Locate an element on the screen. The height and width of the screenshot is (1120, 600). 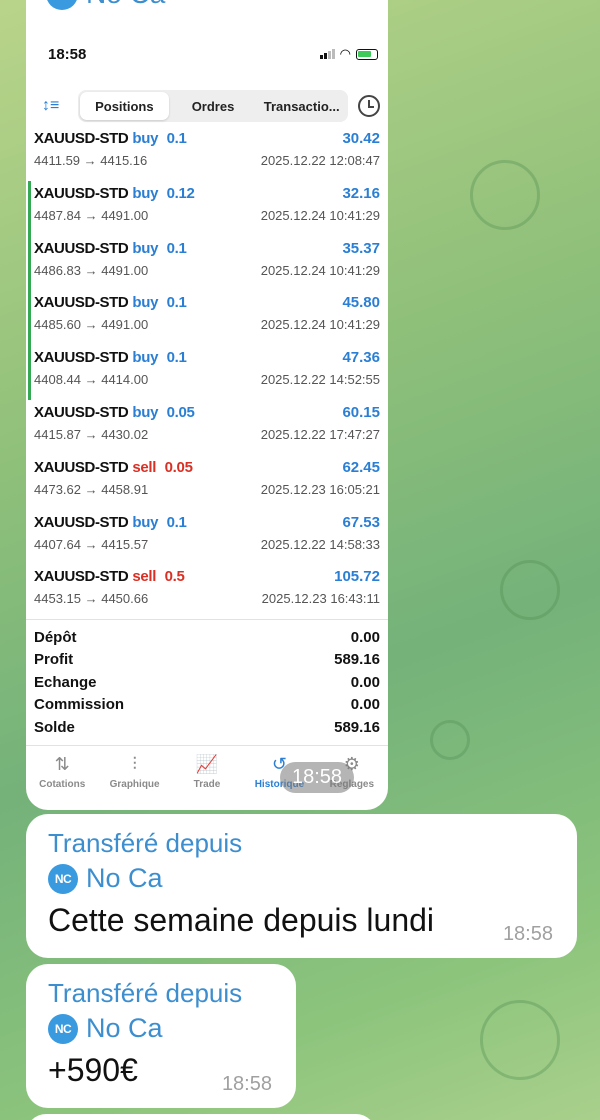
candles-icon: ⫶ is located at coordinates (134, 763).